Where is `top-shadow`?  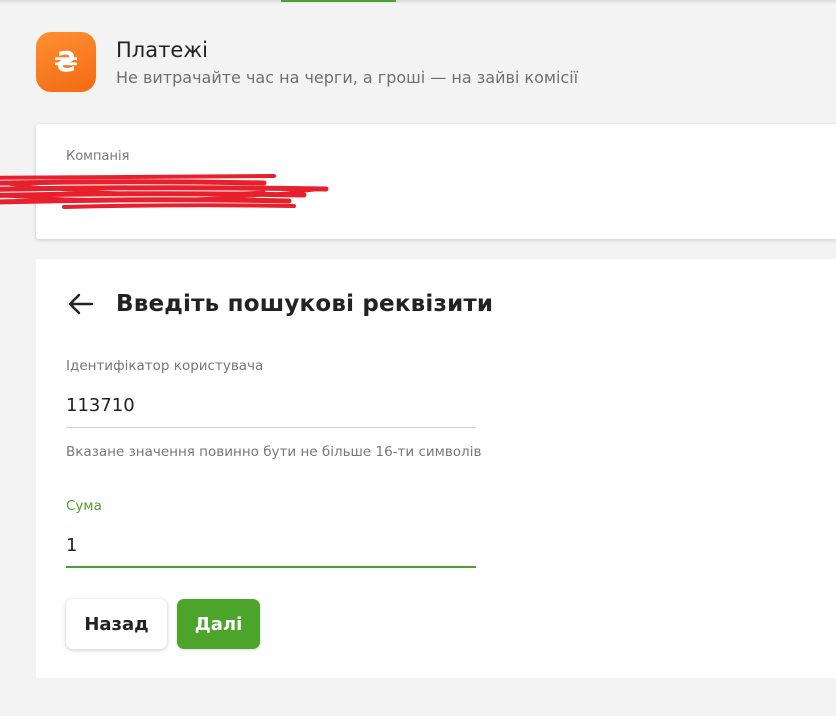
top-shadow is located at coordinates (418, 2).